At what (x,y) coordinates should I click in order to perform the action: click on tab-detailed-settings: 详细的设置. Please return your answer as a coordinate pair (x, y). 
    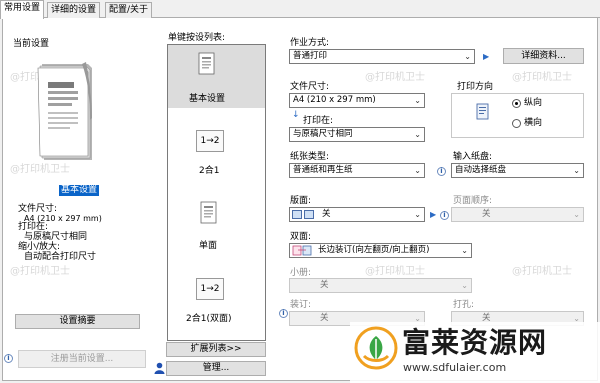
    Looking at the image, I should click on (74, 10).